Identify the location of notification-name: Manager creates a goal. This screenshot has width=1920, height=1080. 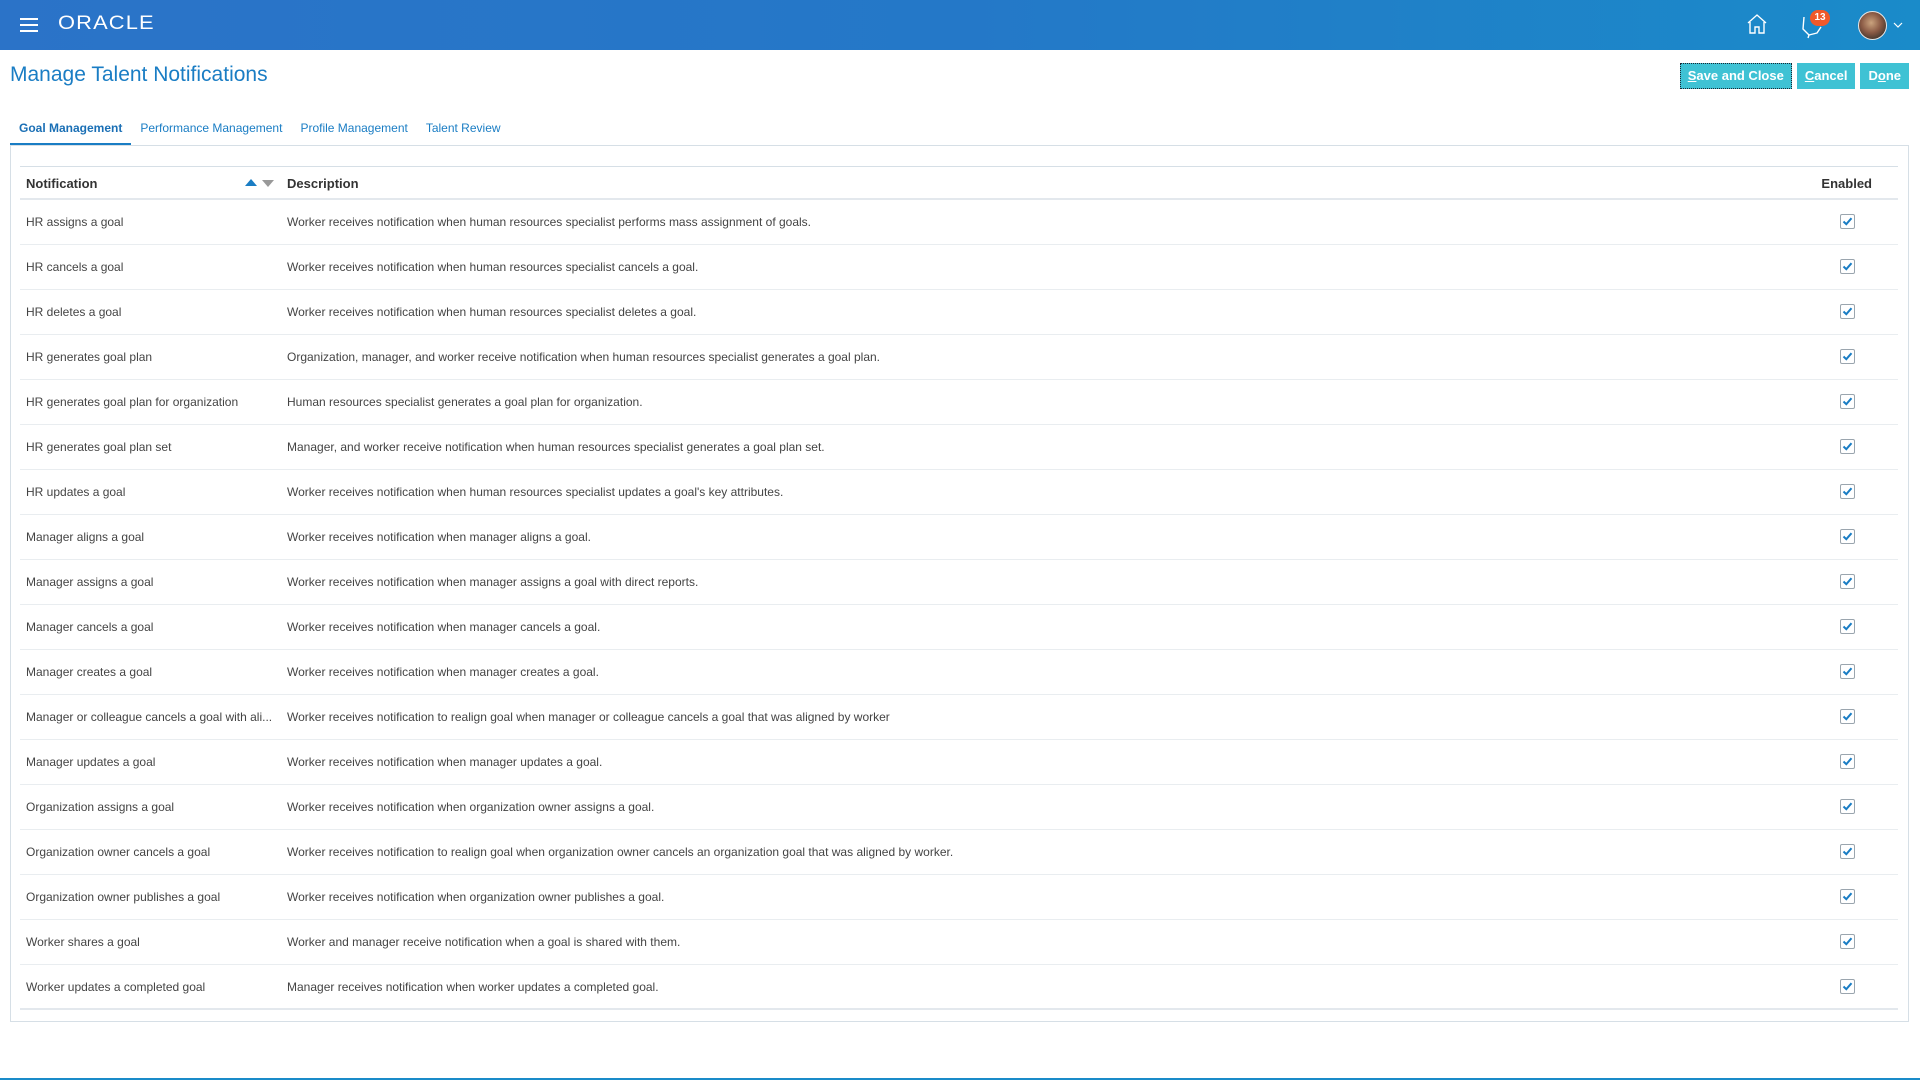
(89, 672).